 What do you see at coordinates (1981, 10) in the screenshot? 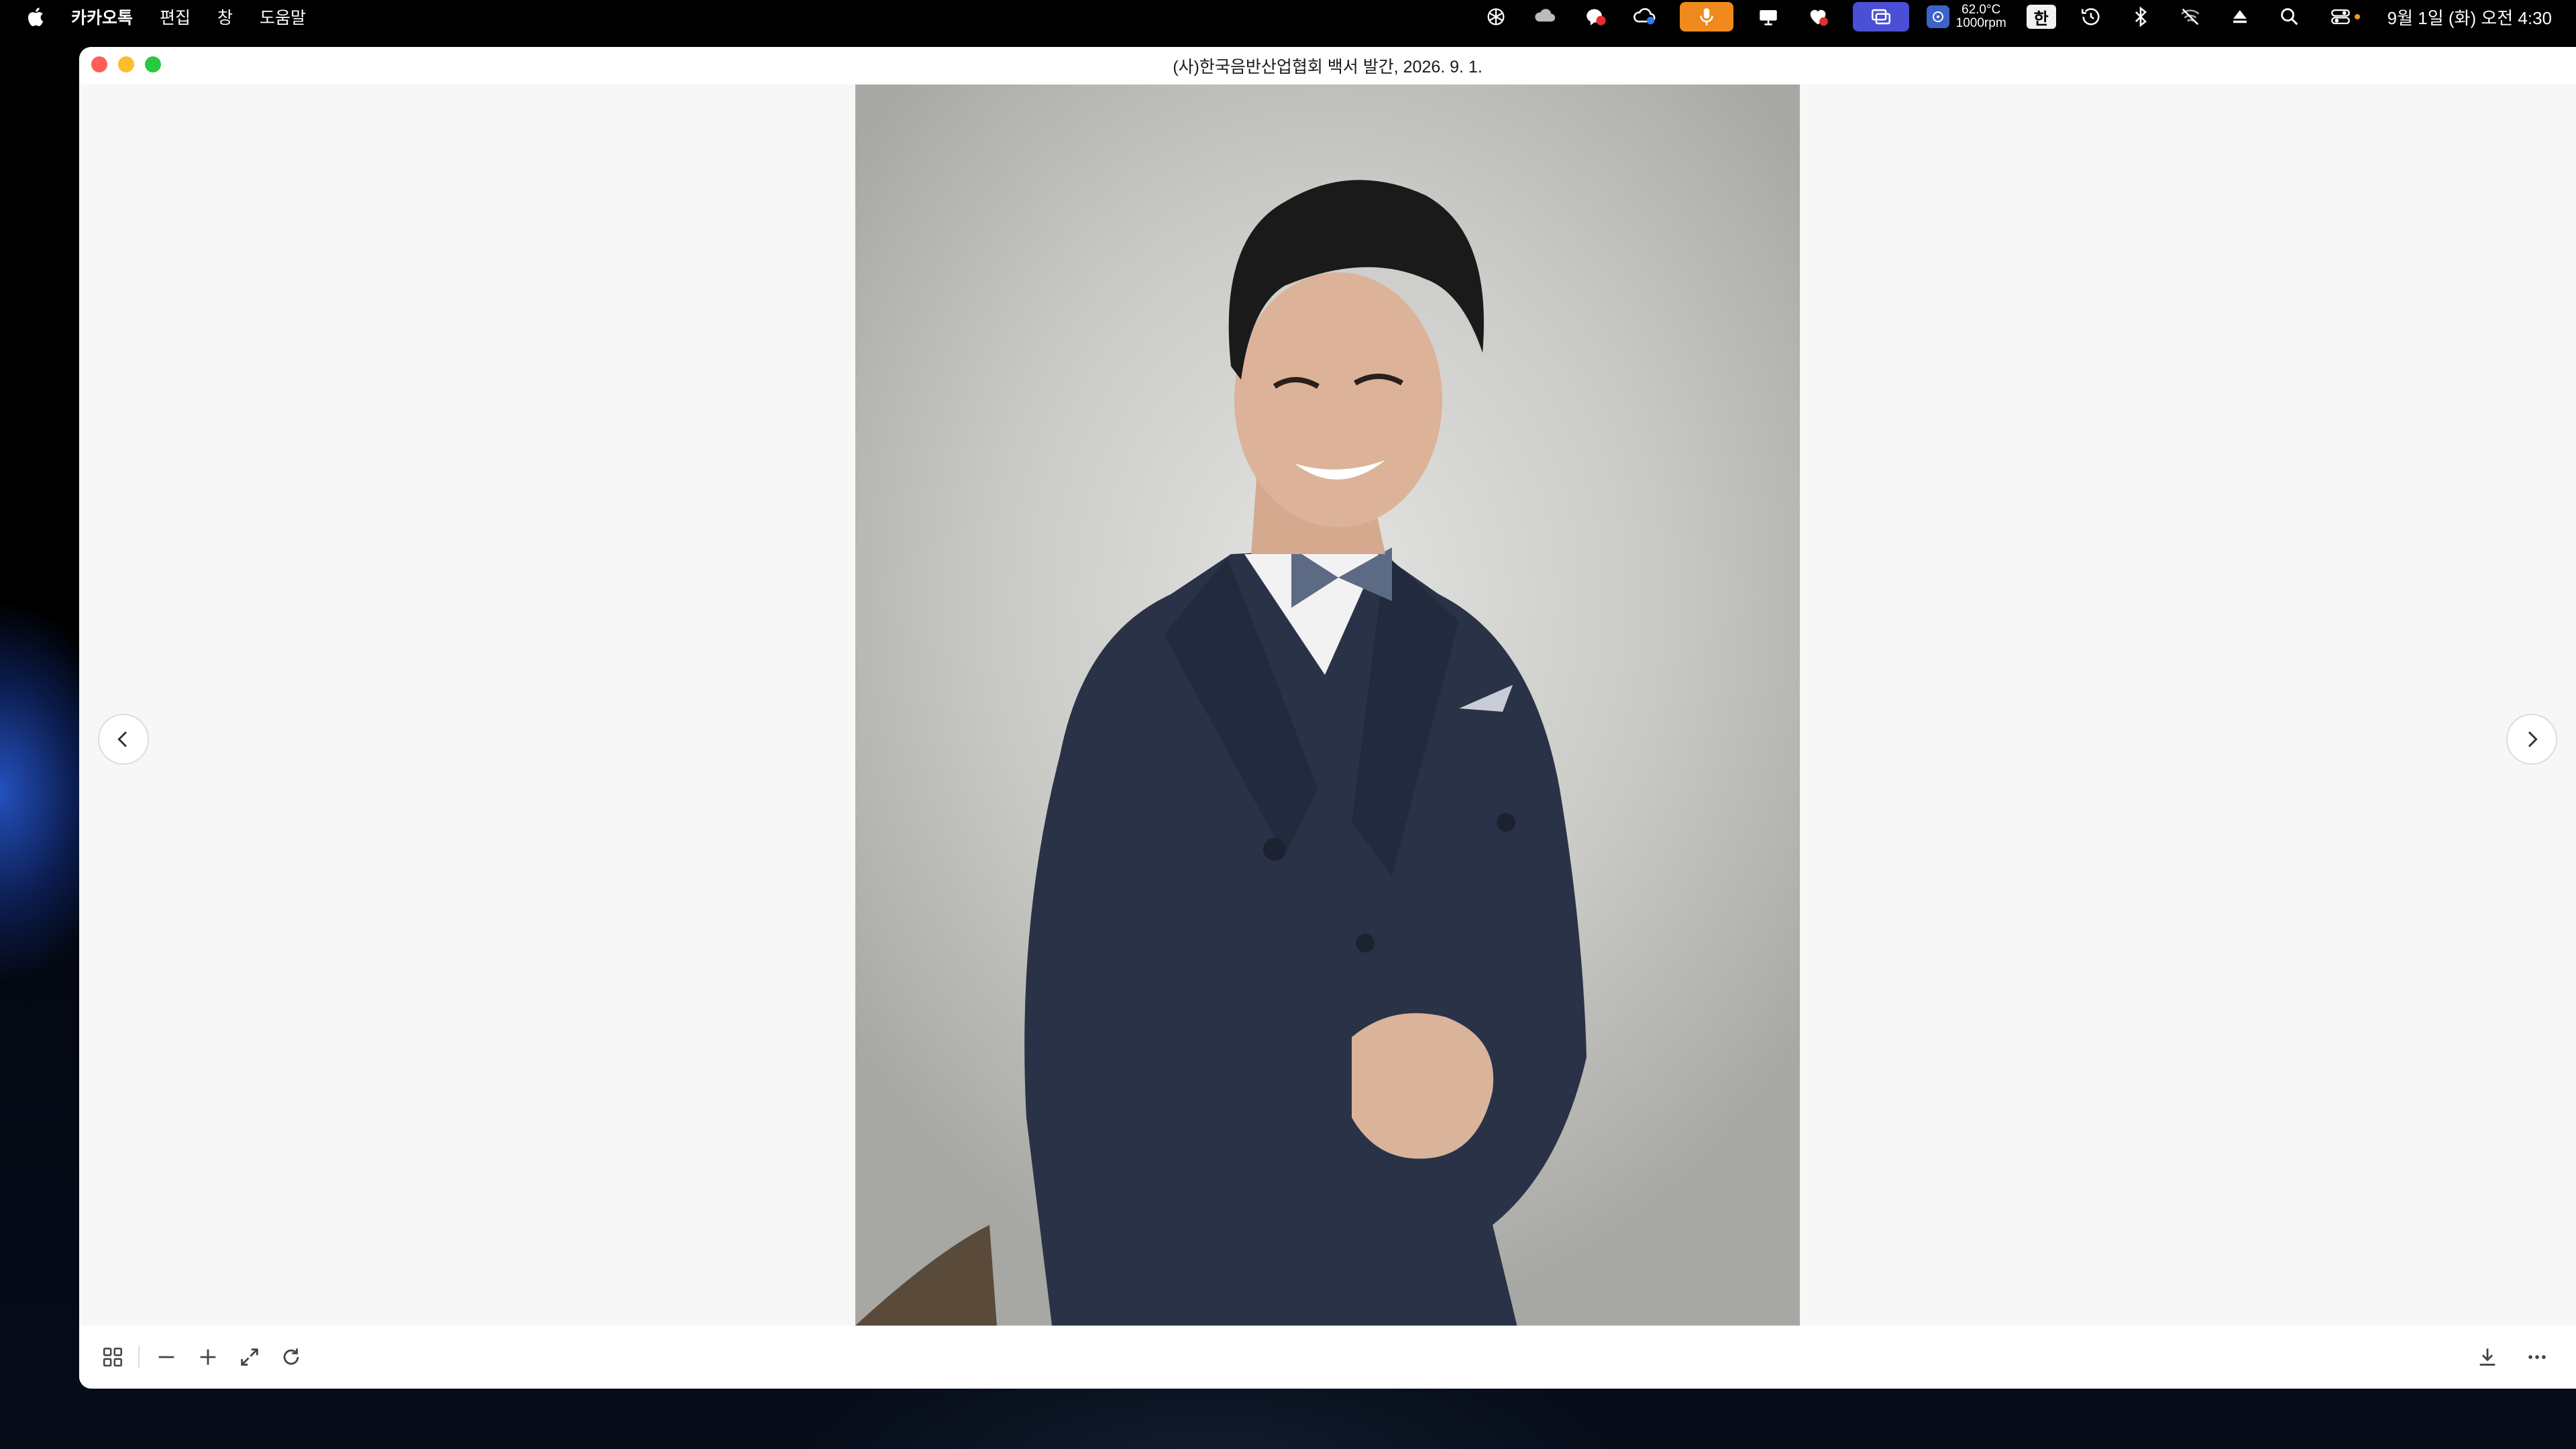
I see `temperature-readout: 62.0°C` at bounding box center [1981, 10].